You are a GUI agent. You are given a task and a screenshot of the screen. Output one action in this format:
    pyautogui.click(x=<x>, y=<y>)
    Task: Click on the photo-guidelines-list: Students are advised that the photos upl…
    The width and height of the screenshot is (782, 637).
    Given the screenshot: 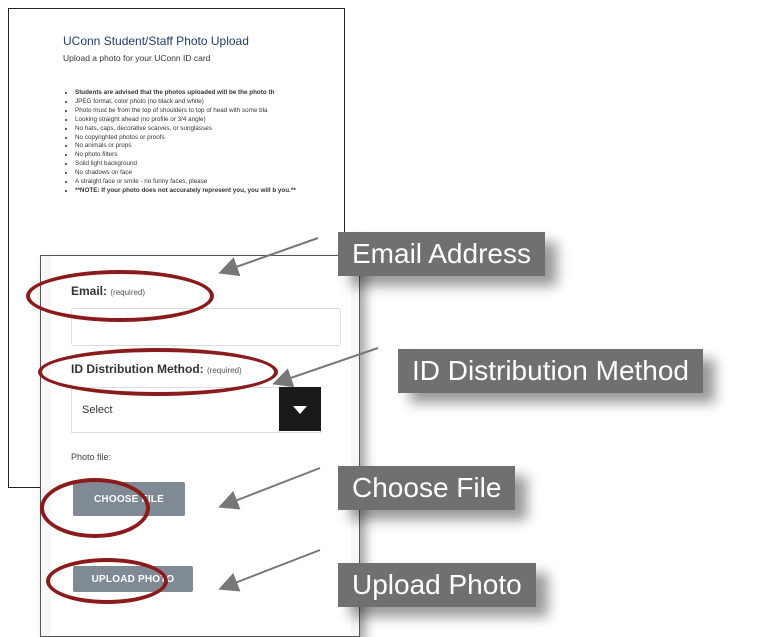 What is the action you would take?
    pyautogui.click(x=203, y=142)
    